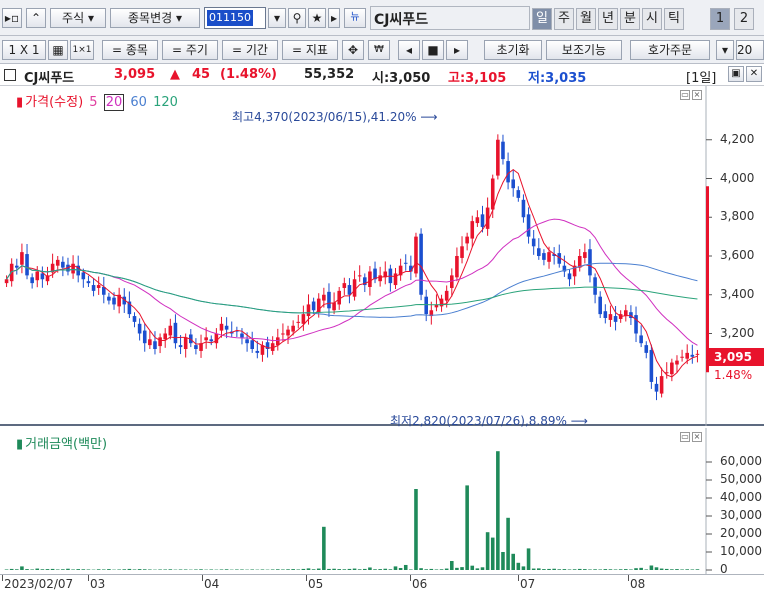 The image size is (764, 595). I want to click on reset-button: 초기화, so click(513, 50).